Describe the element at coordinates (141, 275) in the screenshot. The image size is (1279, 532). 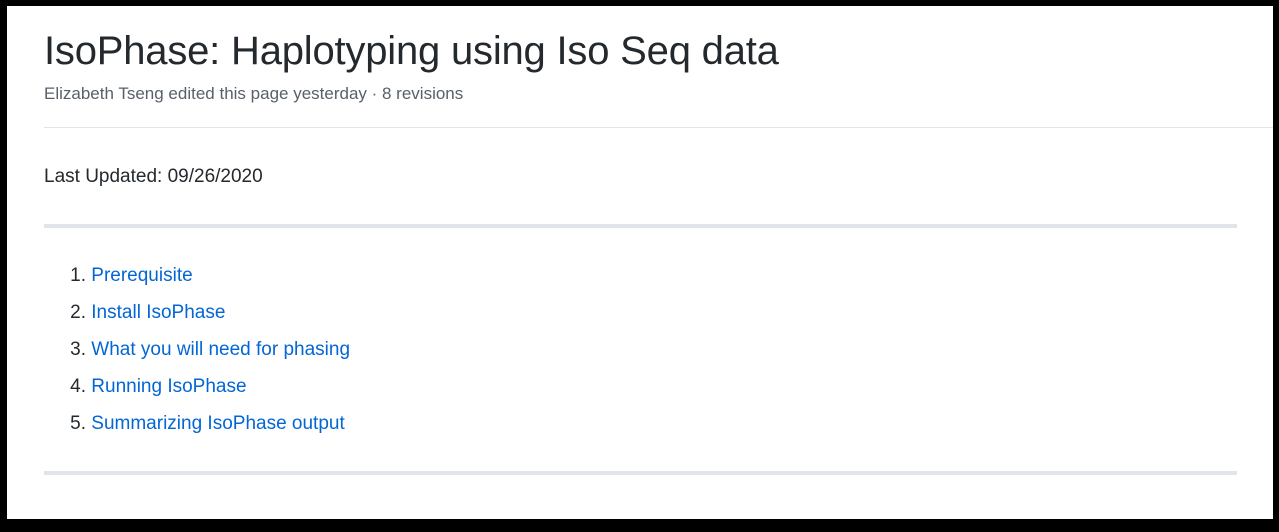
I see `toc-link-prerequisite: Prerequisite` at that location.